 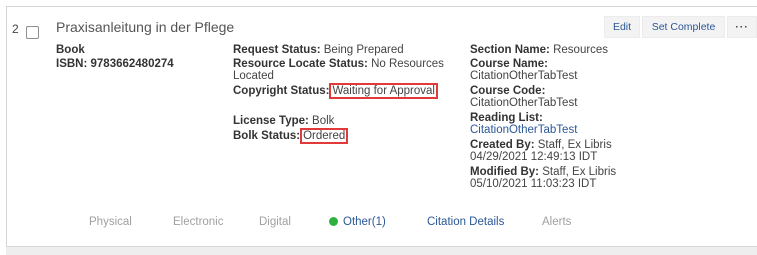 I want to click on copyright-status: Copyright Status: Waiting for Approval, so click(x=344, y=91).